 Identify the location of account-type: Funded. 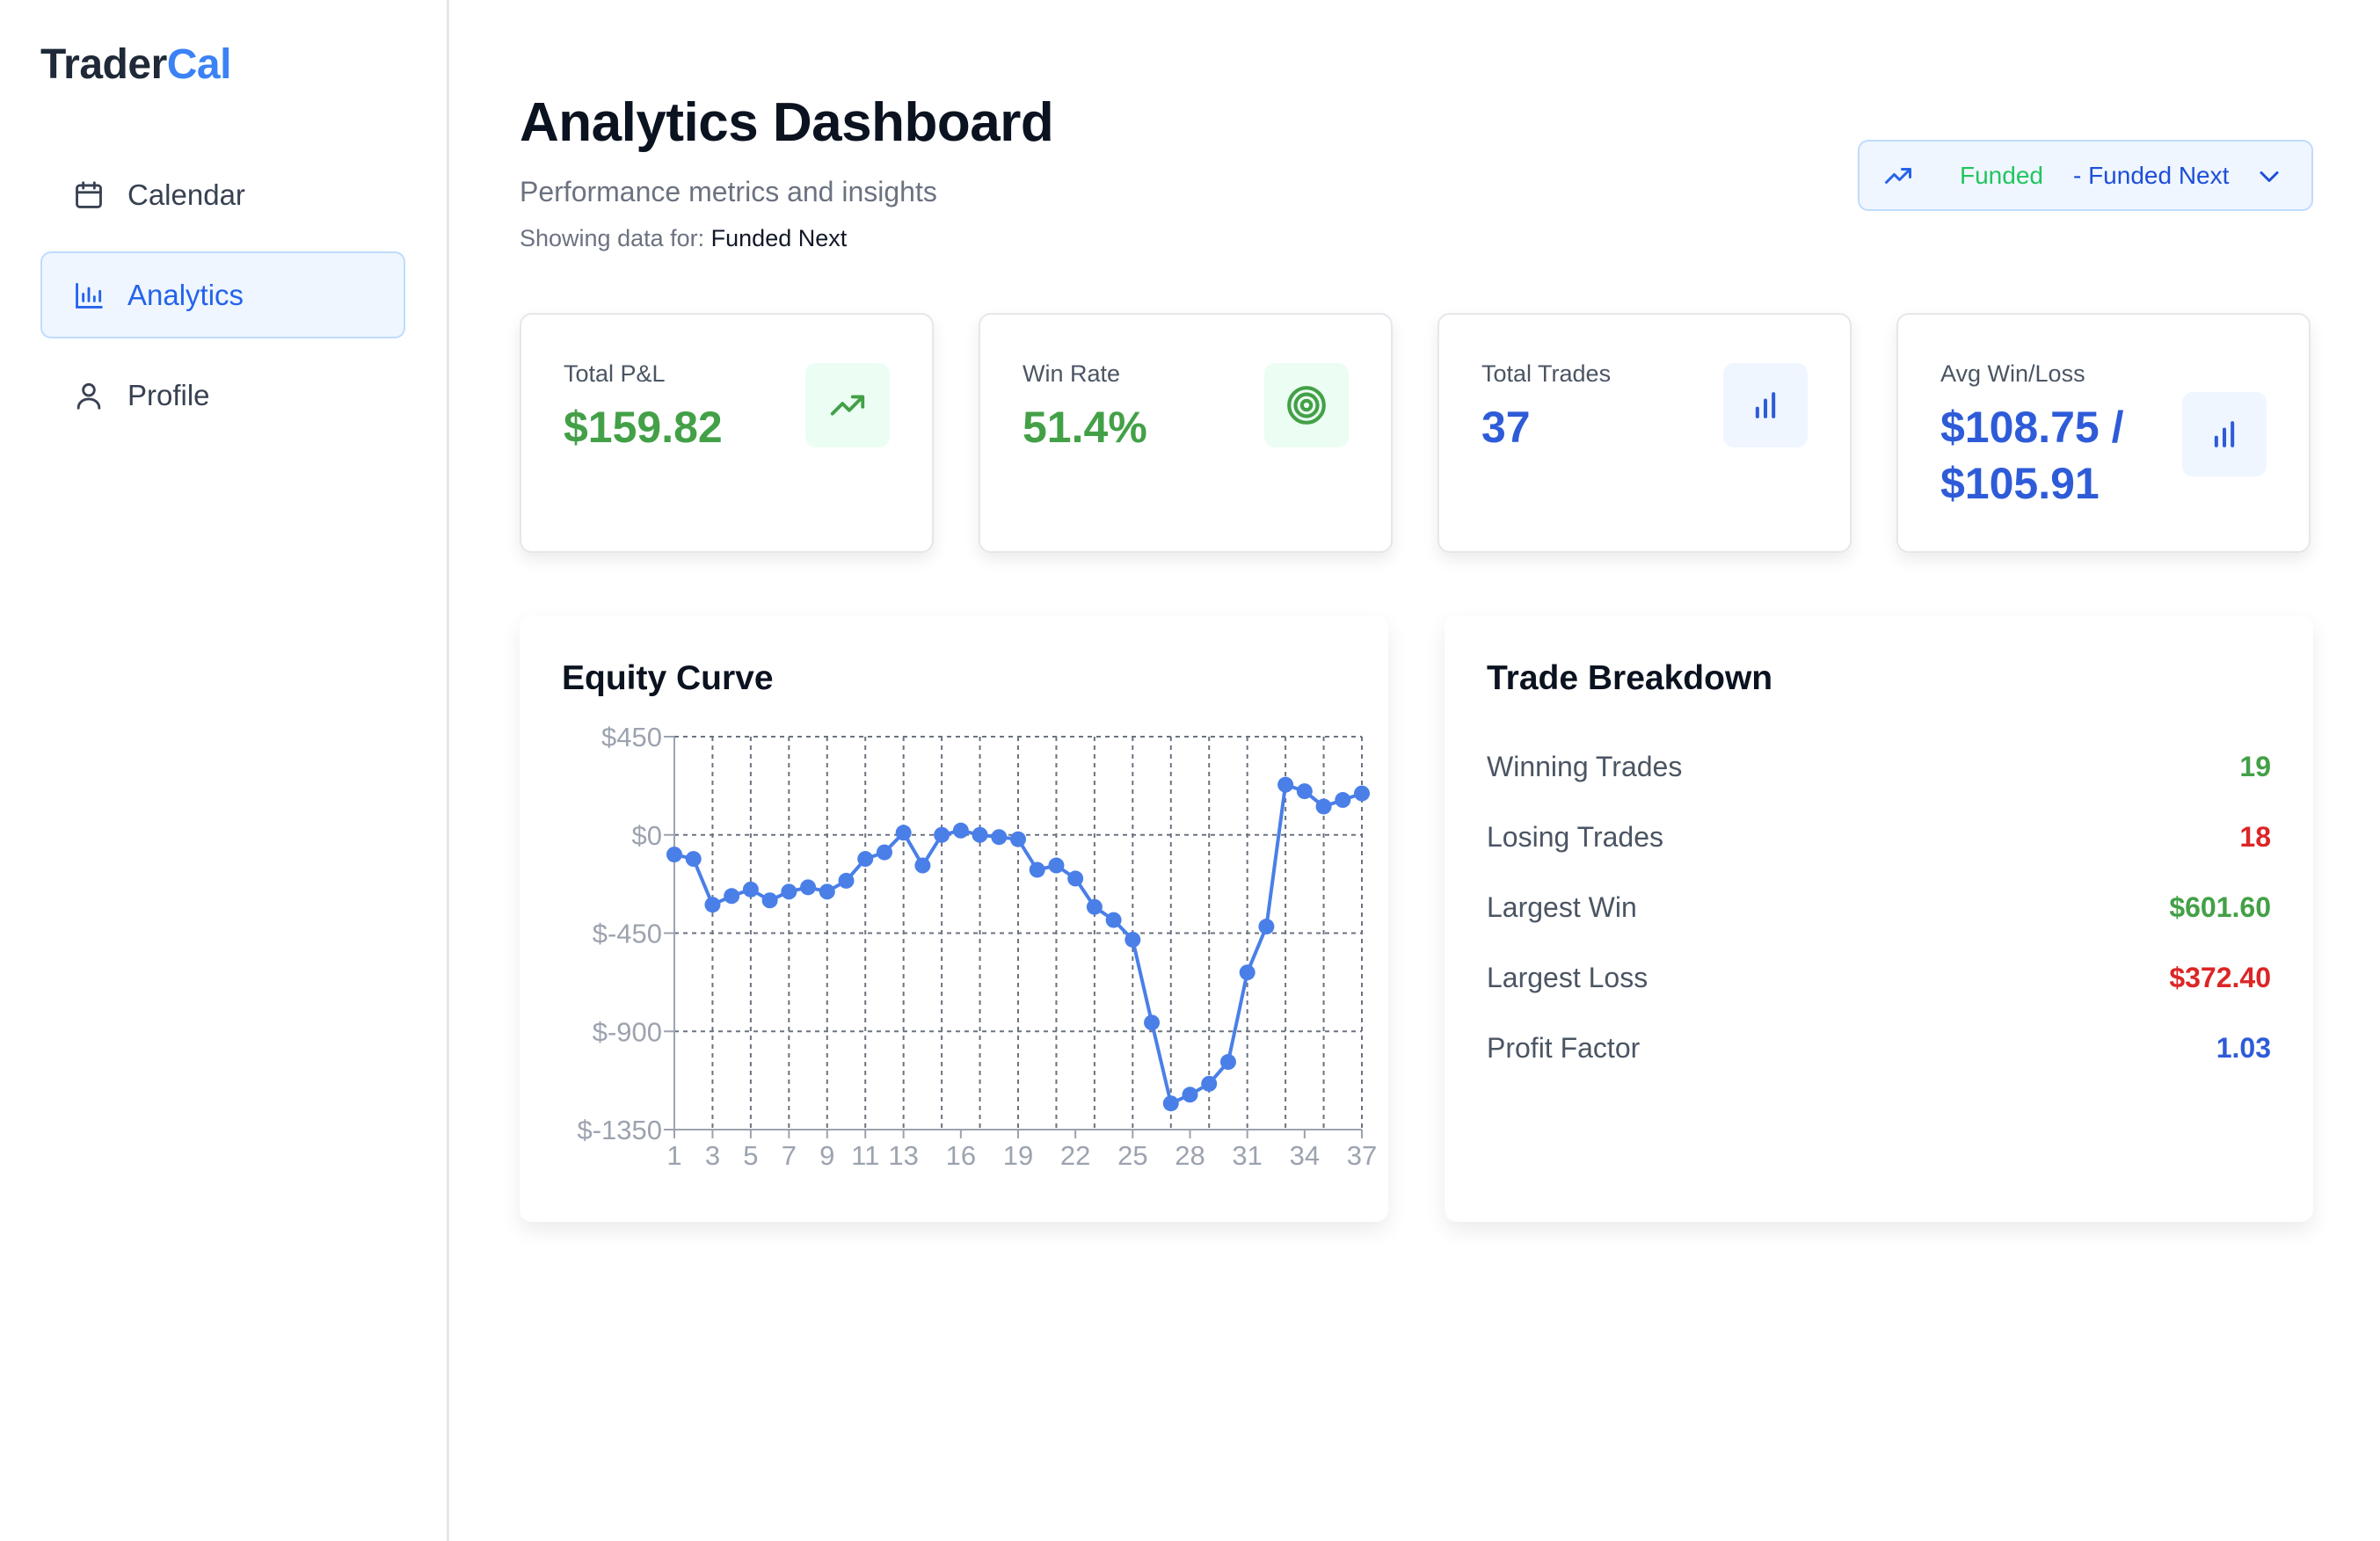
(2001, 175).